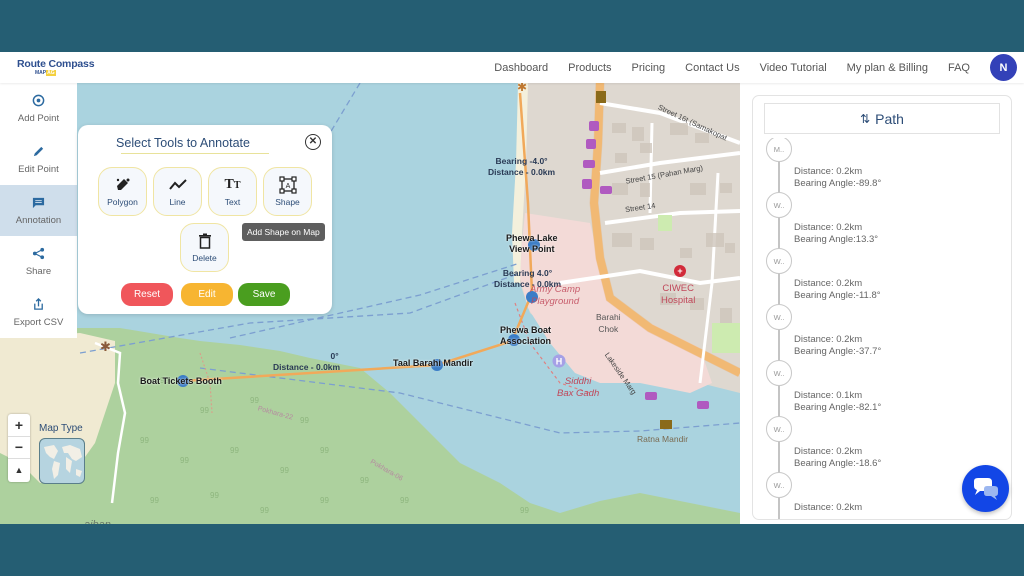 The width and height of the screenshot is (1024, 576). Describe the element at coordinates (433, 363) in the screenshot. I see `label-taal-barahi-mandir: Taal Barahi Mandir` at that location.